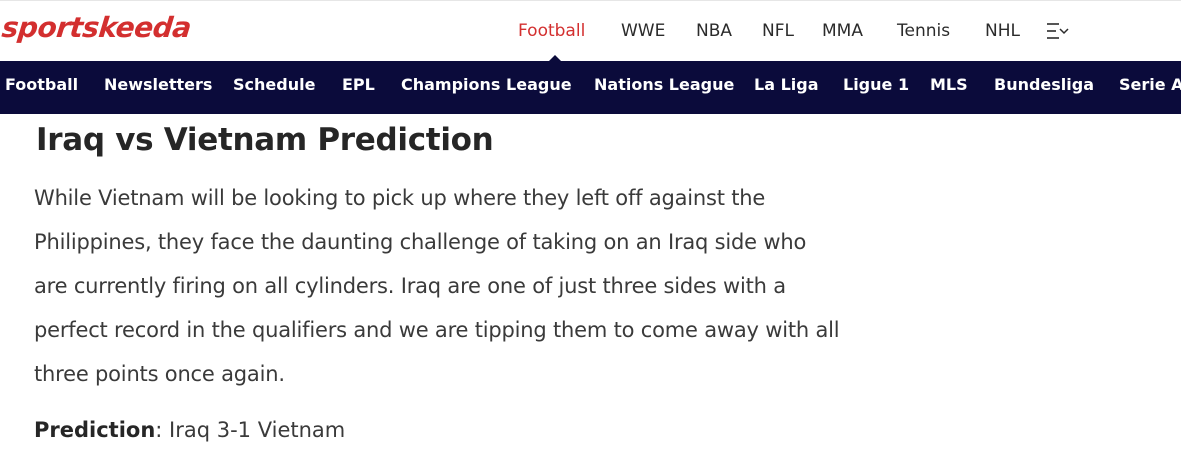 The width and height of the screenshot is (1181, 473). Describe the element at coordinates (778, 31) in the screenshot. I see `top-nav-nfl: NFL` at that location.